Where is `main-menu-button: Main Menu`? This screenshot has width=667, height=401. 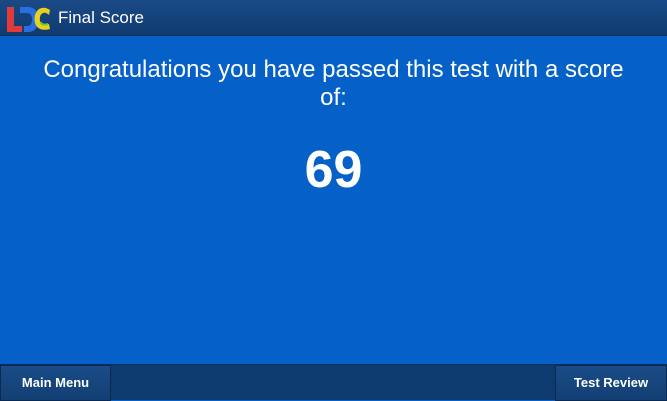
main-menu-button: Main Menu is located at coordinates (55, 383).